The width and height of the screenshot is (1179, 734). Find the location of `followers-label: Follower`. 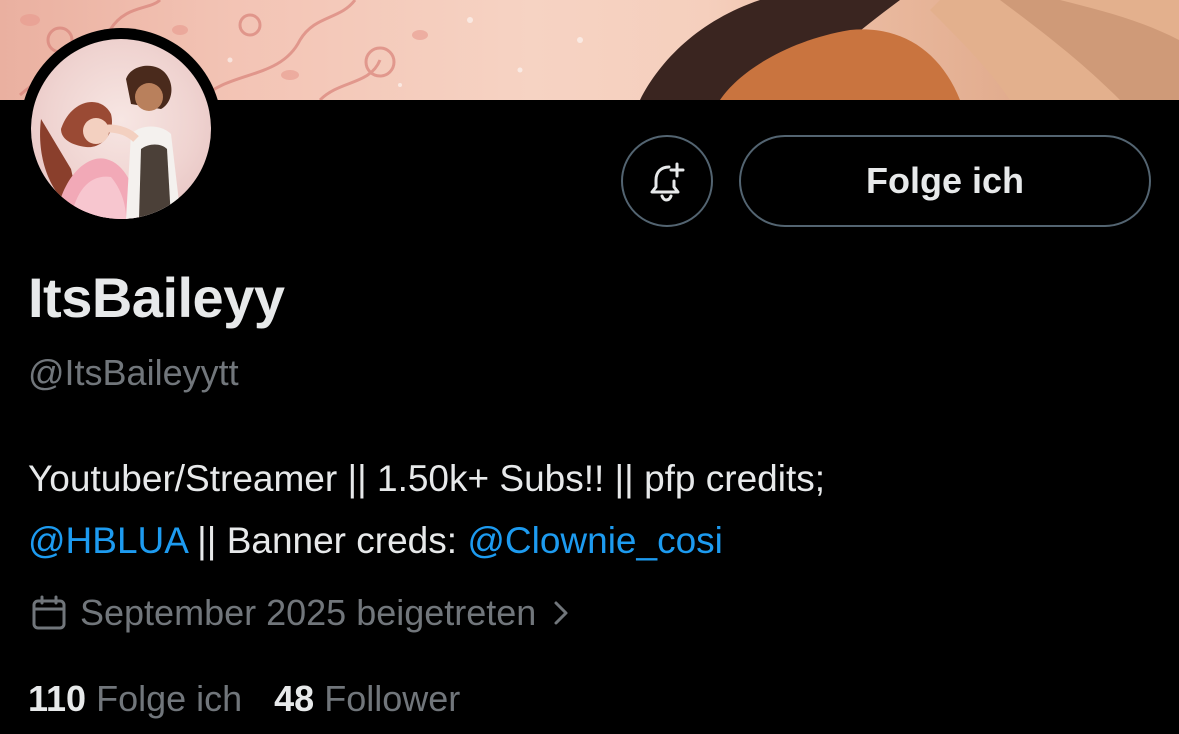

followers-label: Follower is located at coordinates (392, 698).